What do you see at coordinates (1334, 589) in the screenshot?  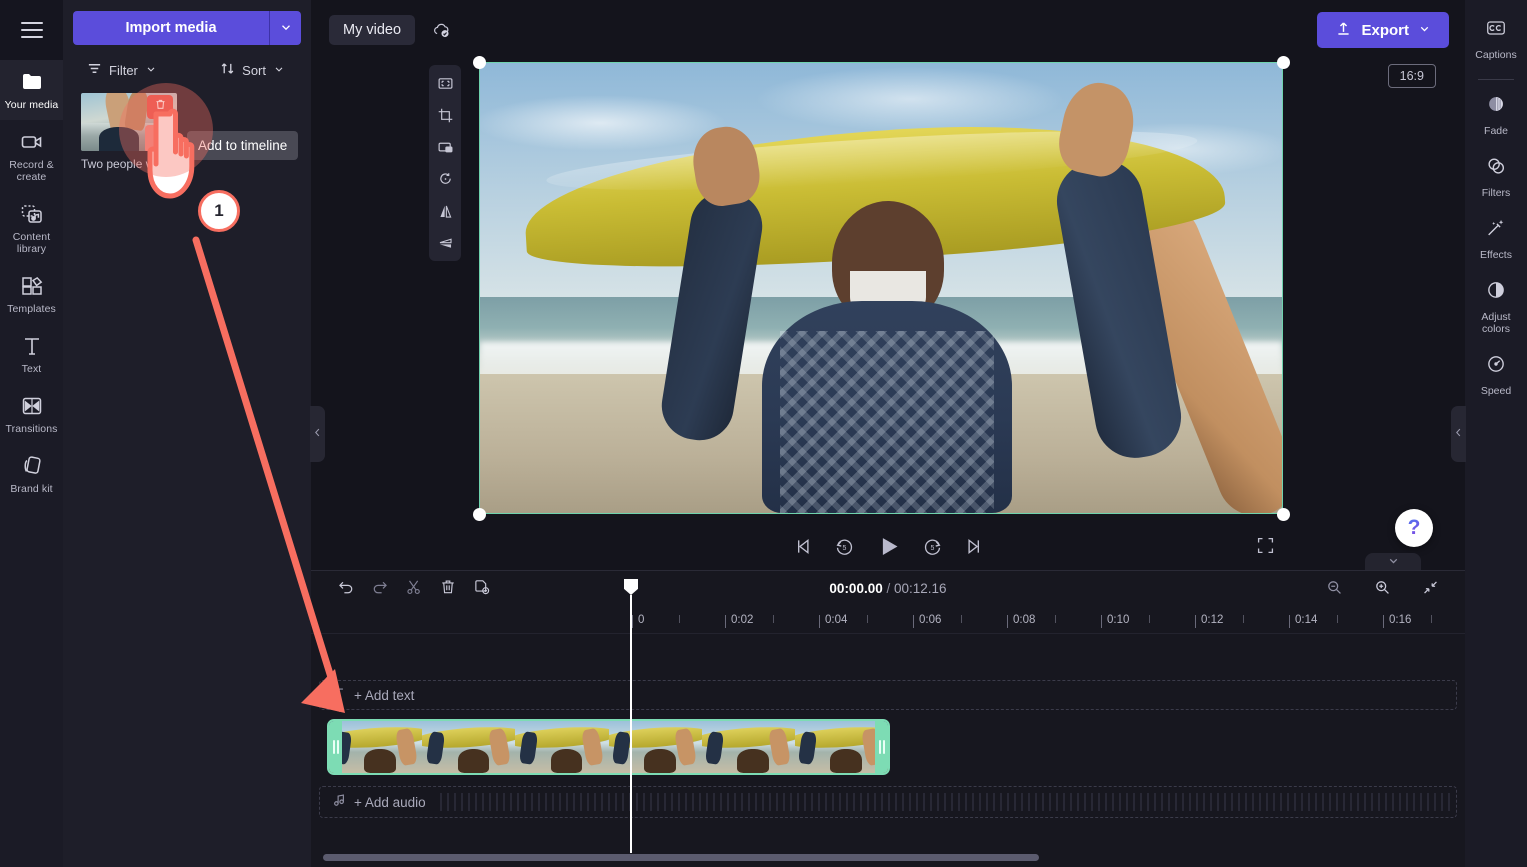 I see `zoom-out-button` at bounding box center [1334, 589].